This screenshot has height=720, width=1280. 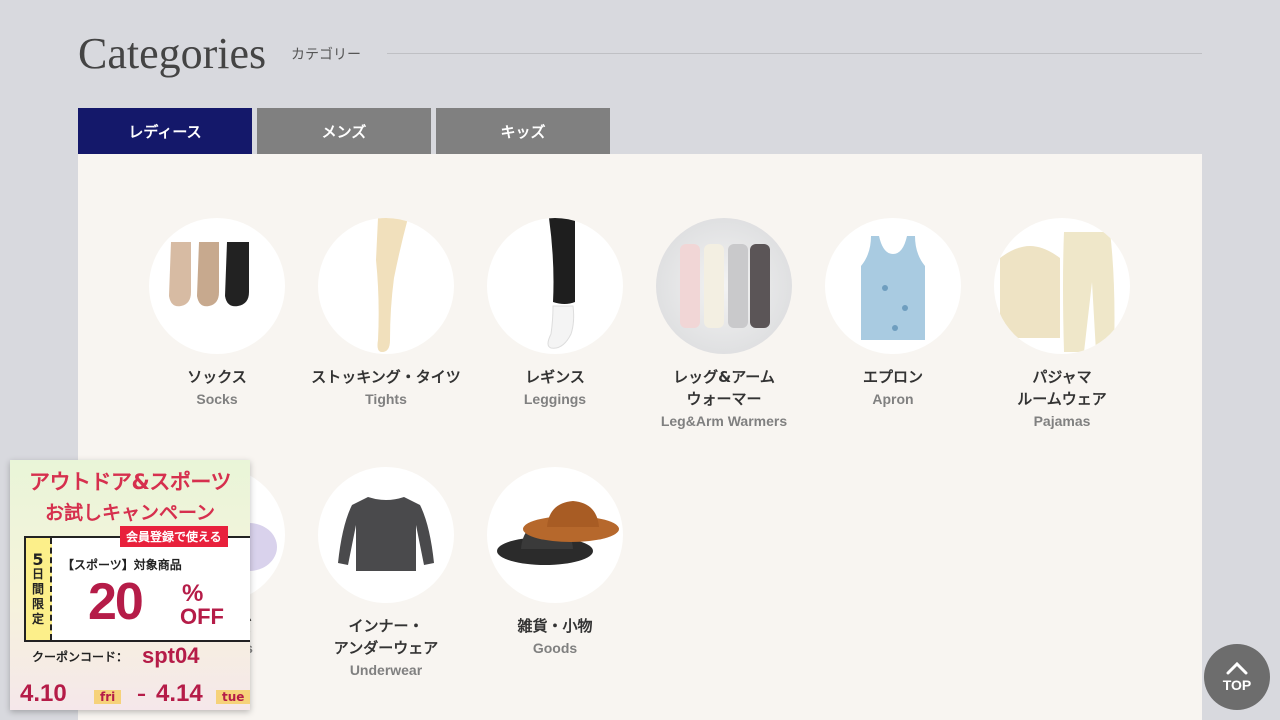 I want to click on category-pajamas: パジャマ ルームウェア Pajamas, so click(x=1062, y=325).